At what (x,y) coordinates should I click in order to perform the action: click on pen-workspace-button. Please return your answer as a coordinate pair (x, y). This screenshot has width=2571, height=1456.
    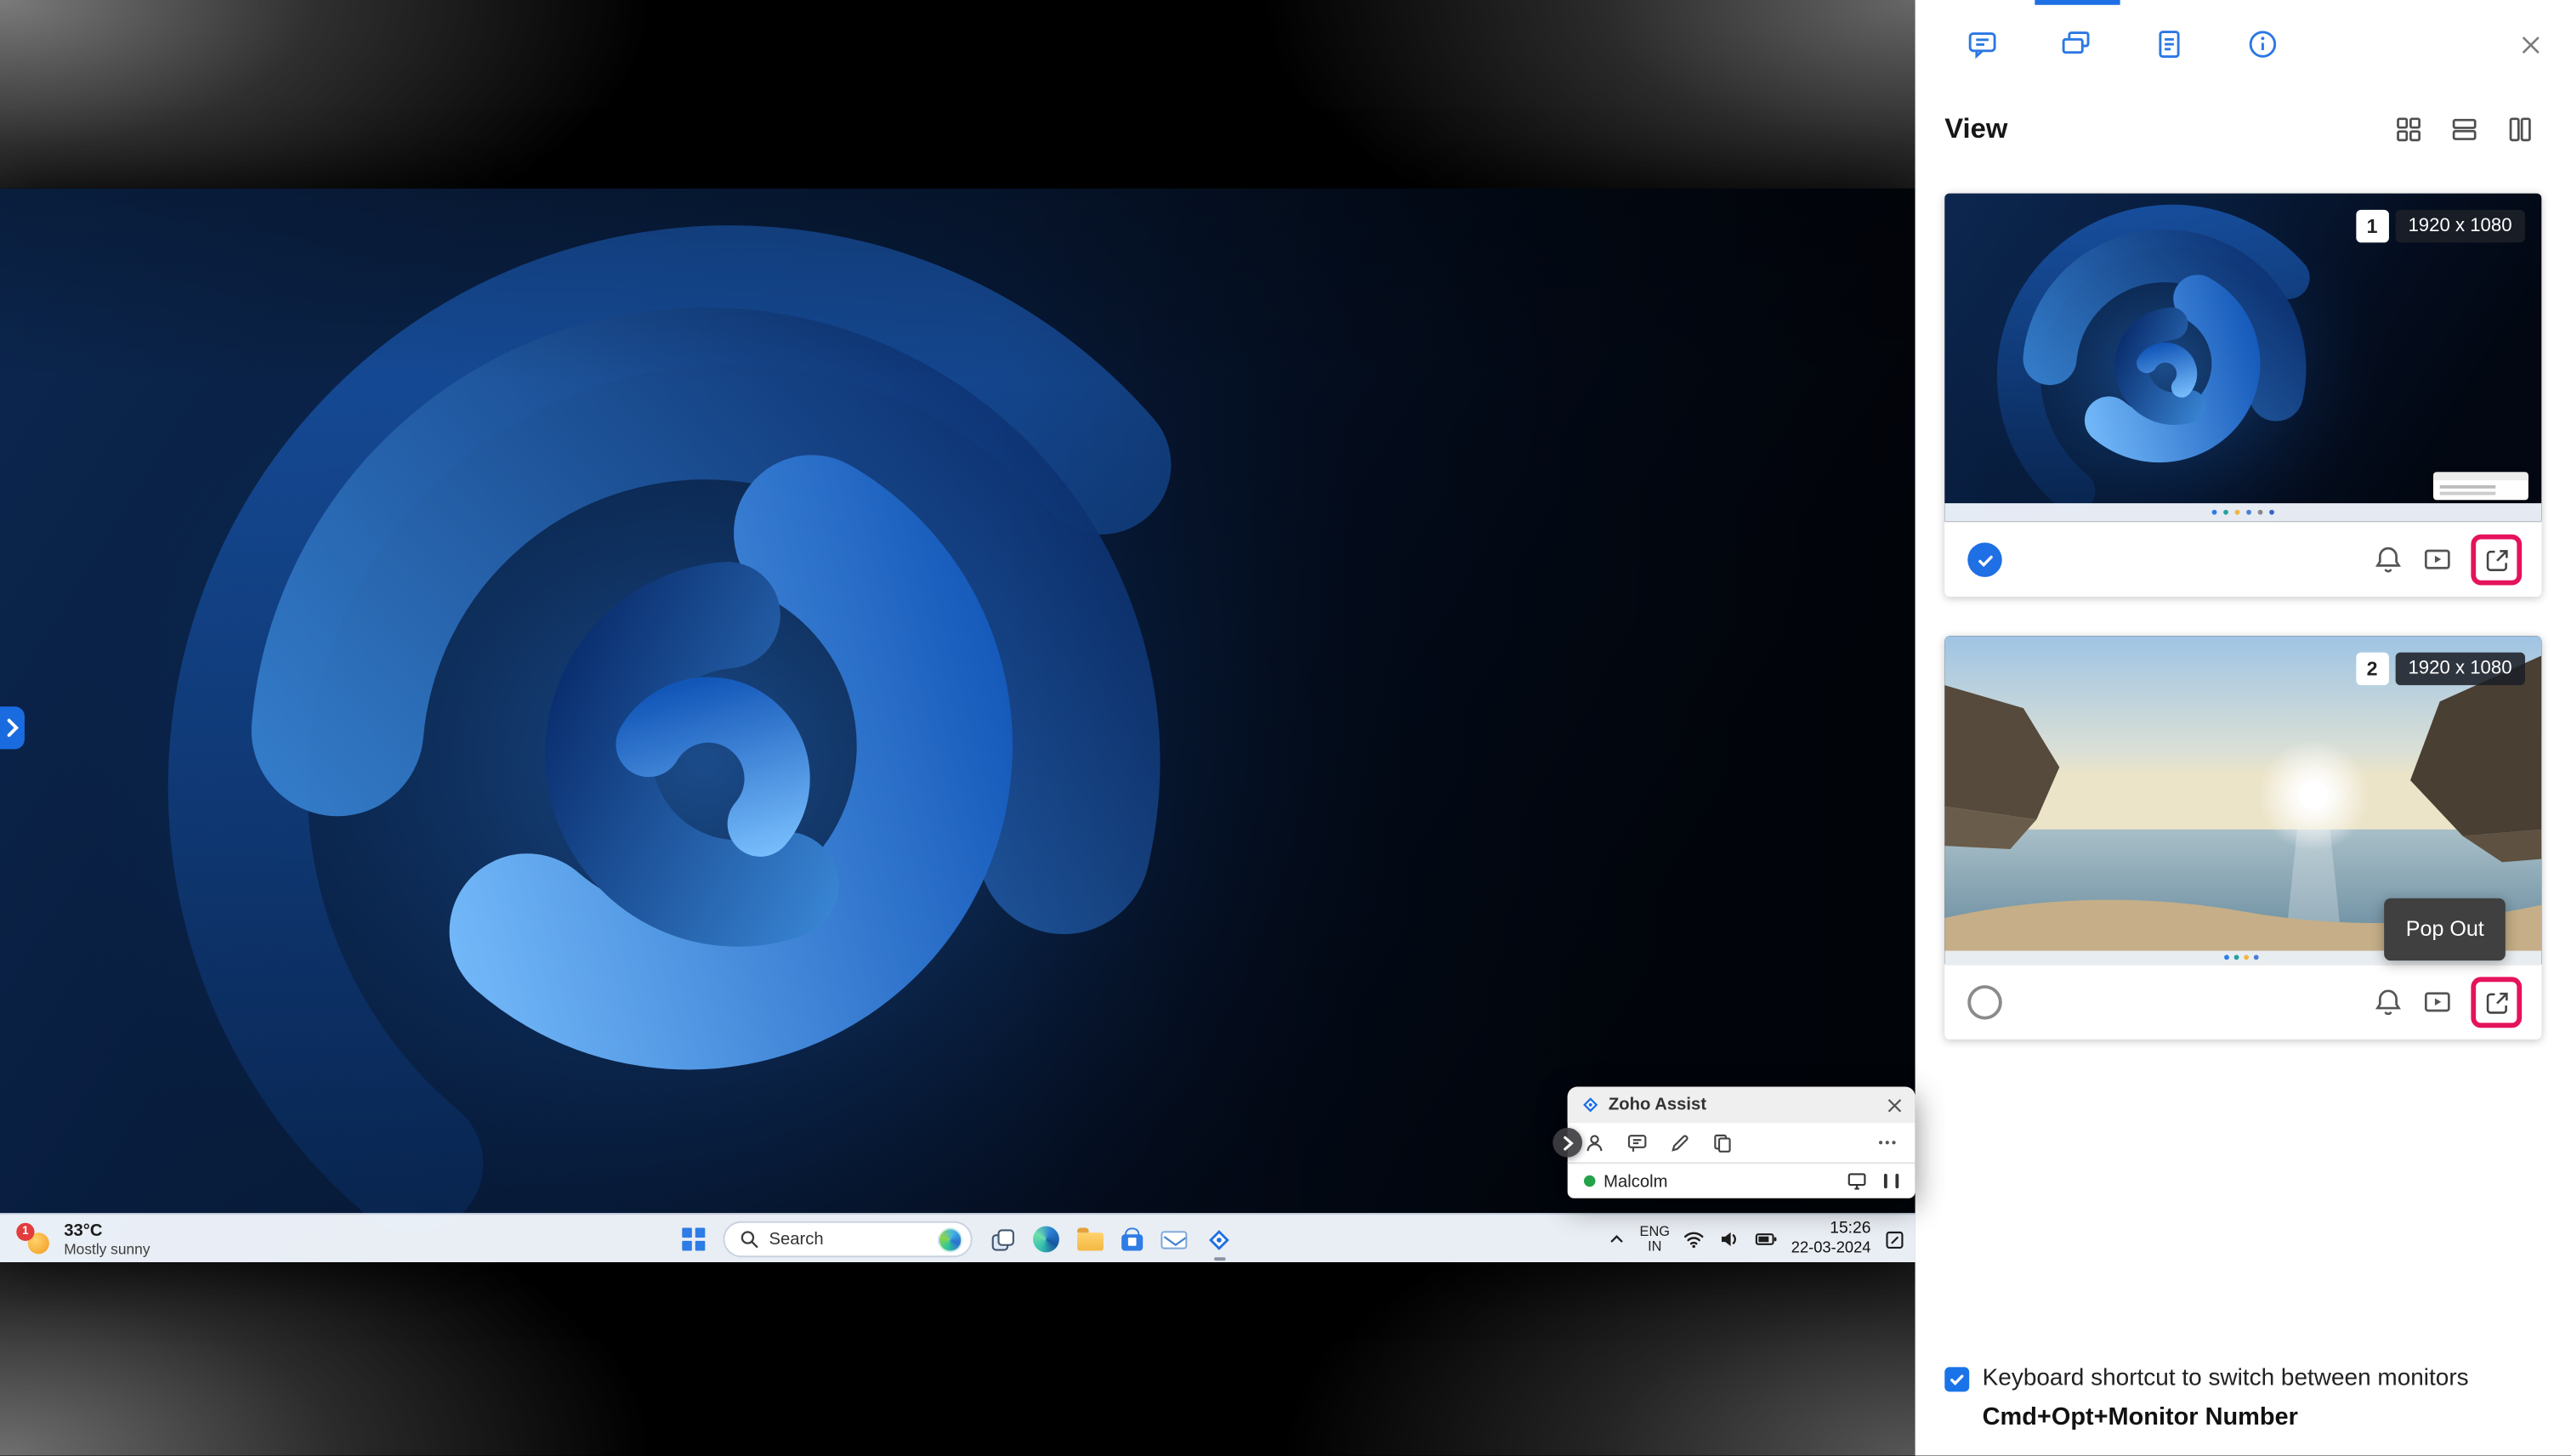
    Looking at the image, I should click on (1894, 1238).